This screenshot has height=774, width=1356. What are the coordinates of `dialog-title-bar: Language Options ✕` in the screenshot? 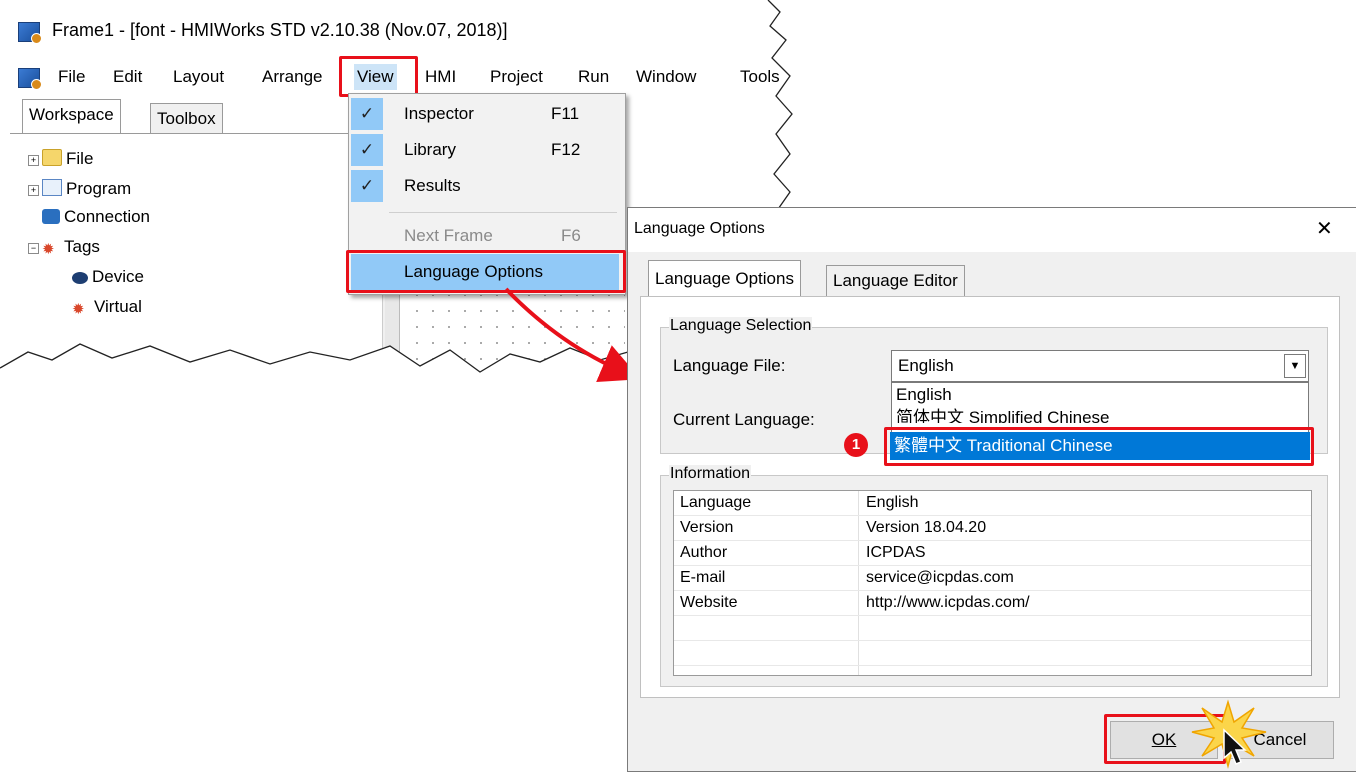 It's located at (992, 230).